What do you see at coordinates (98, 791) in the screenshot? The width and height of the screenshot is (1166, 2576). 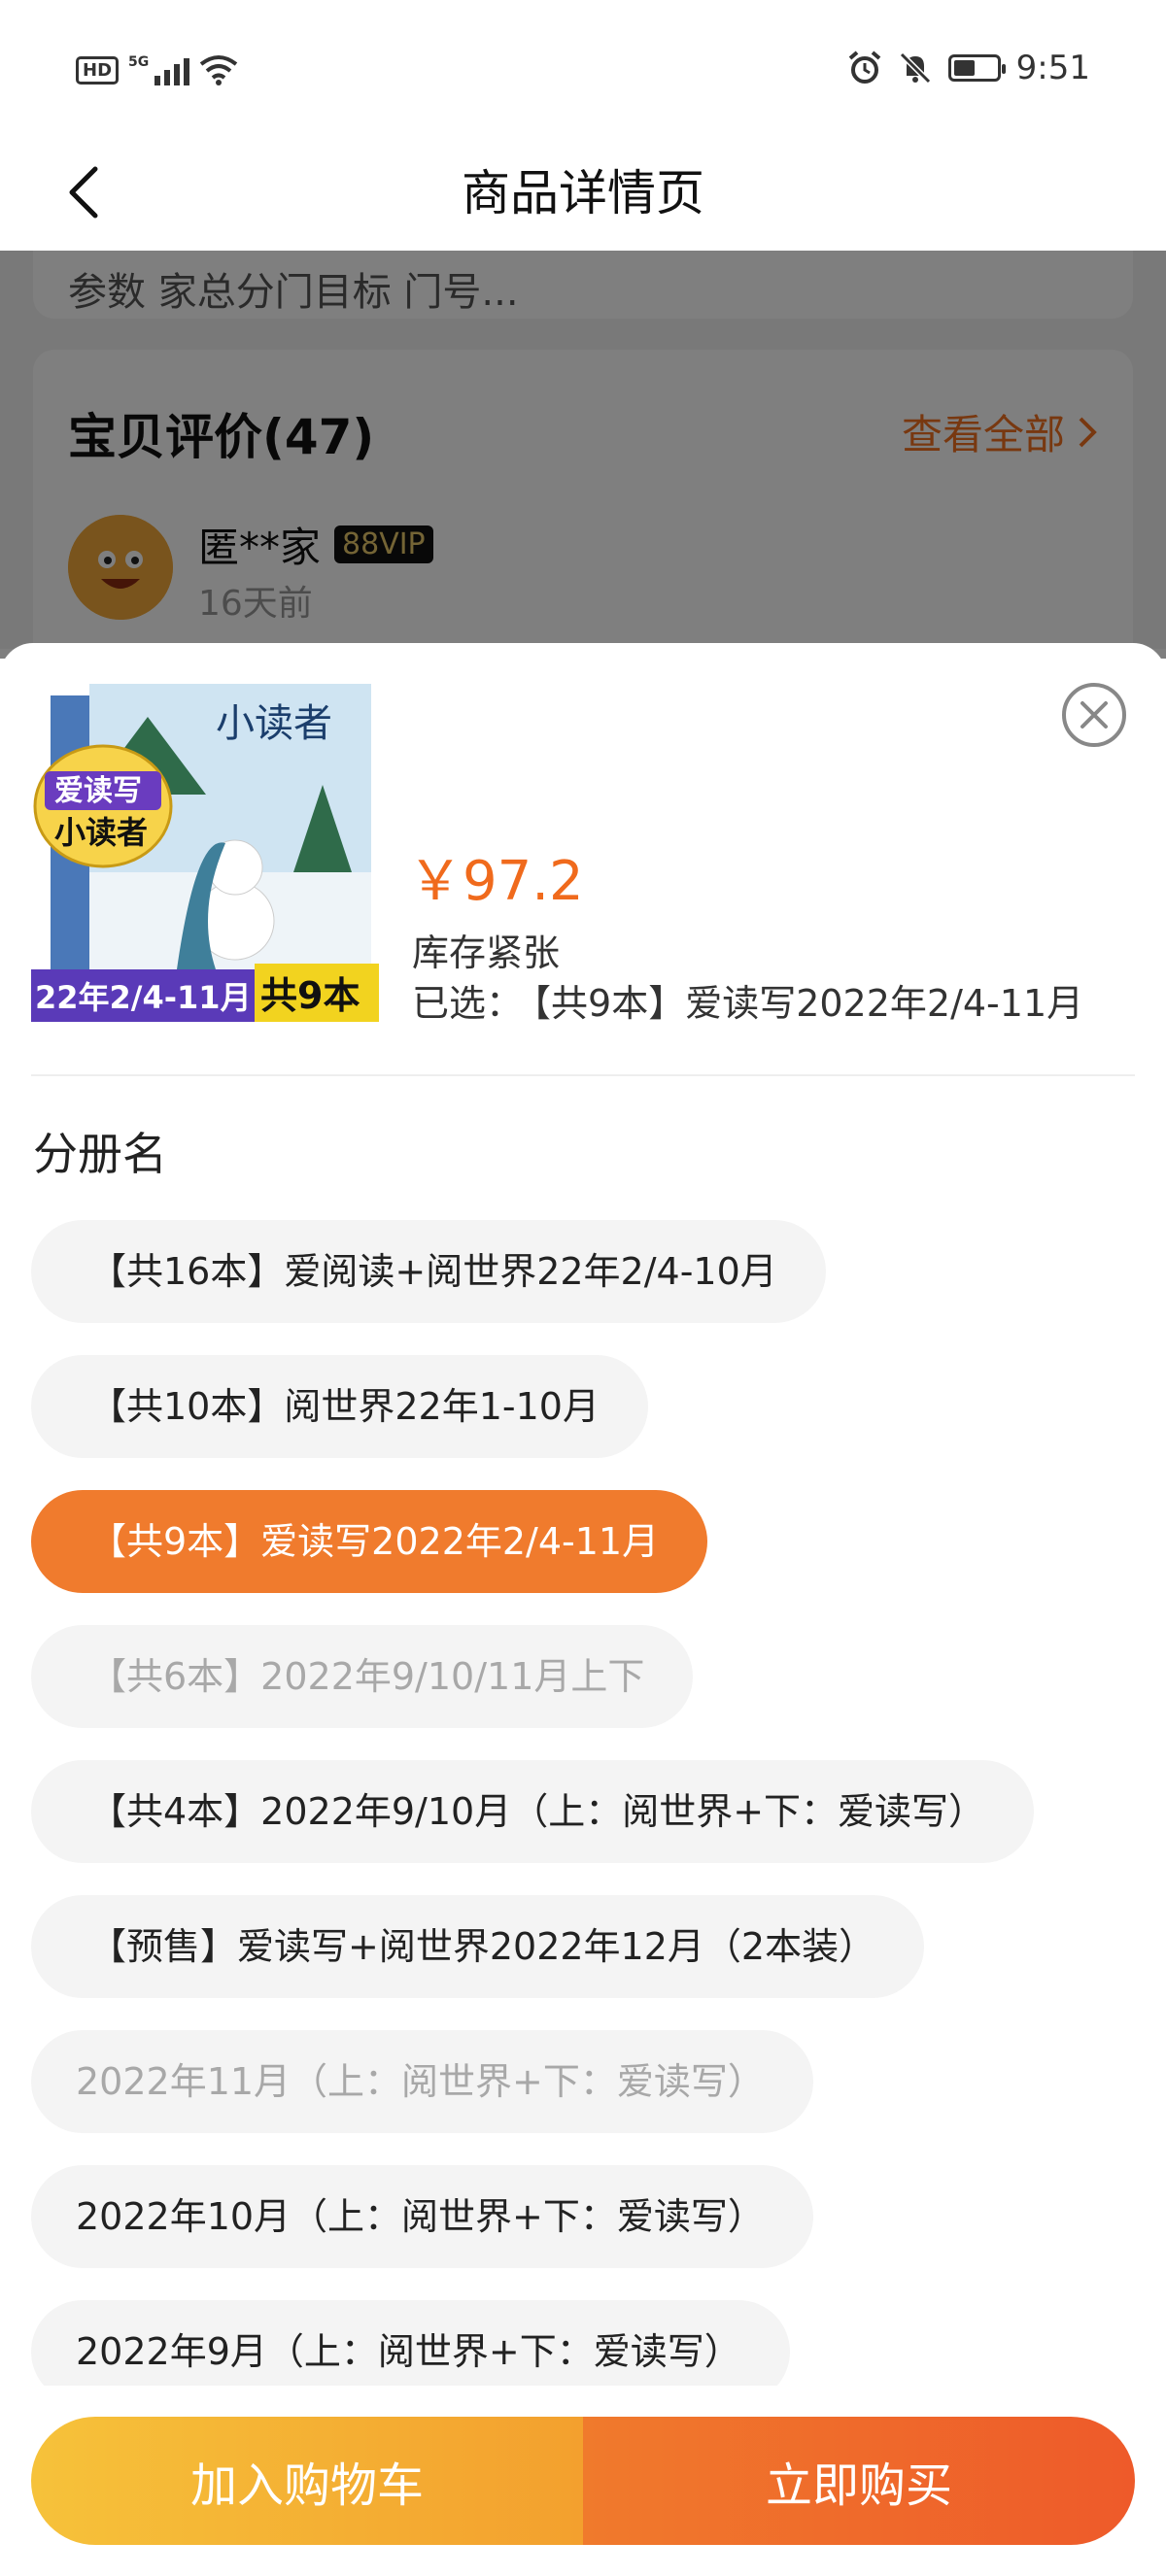 I see `thumb-badge-top: 爱读写` at bounding box center [98, 791].